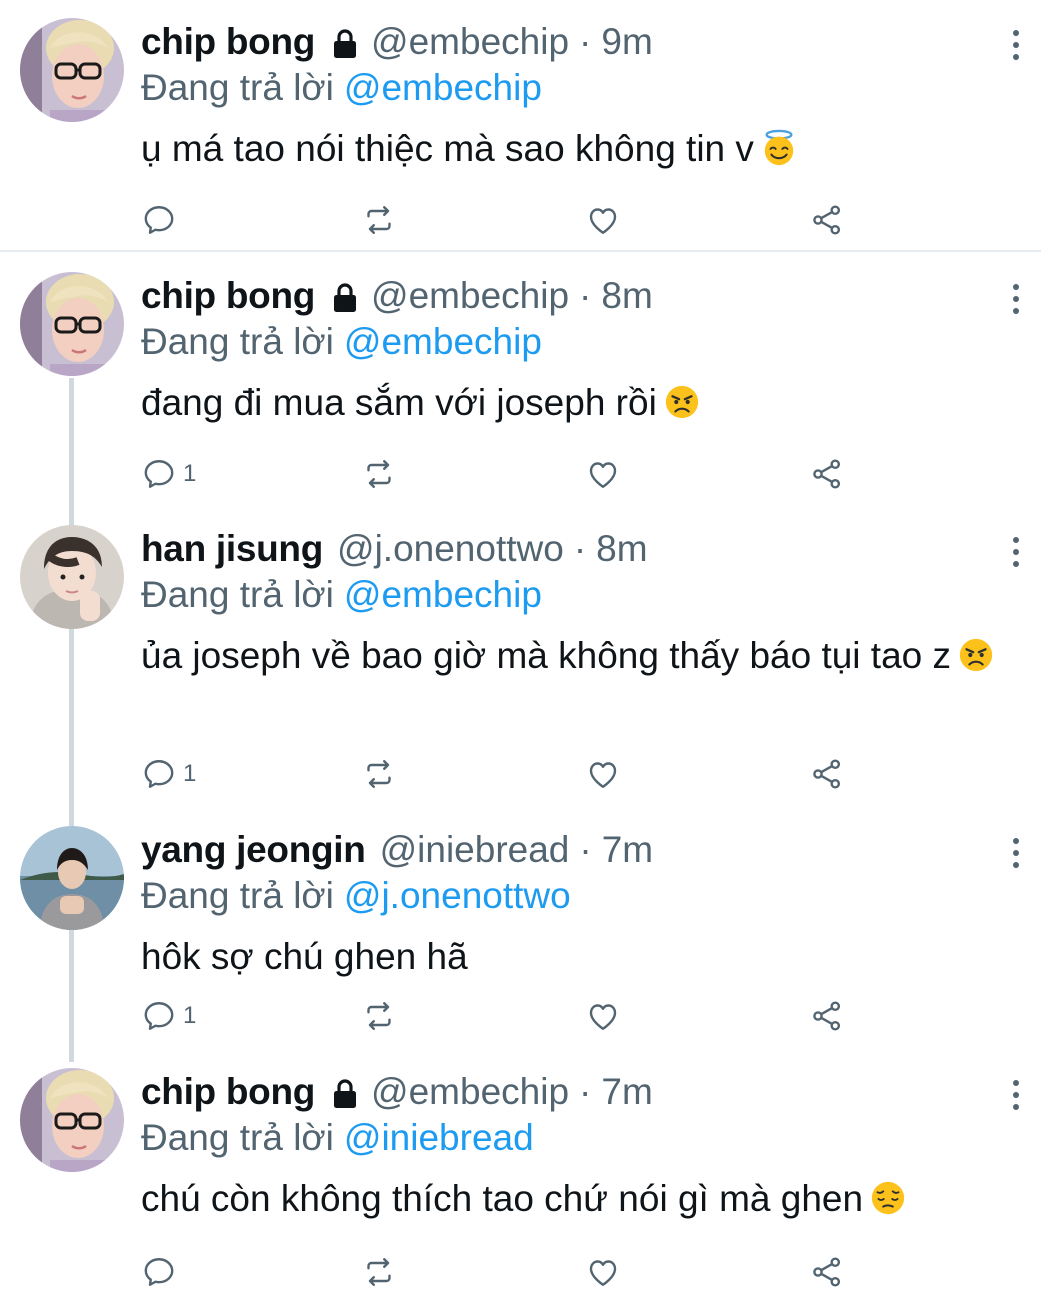  Describe the element at coordinates (399, 402) in the screenshot. I see `tweet-body: đang đi mua sắm với joseph rồi` at that location.